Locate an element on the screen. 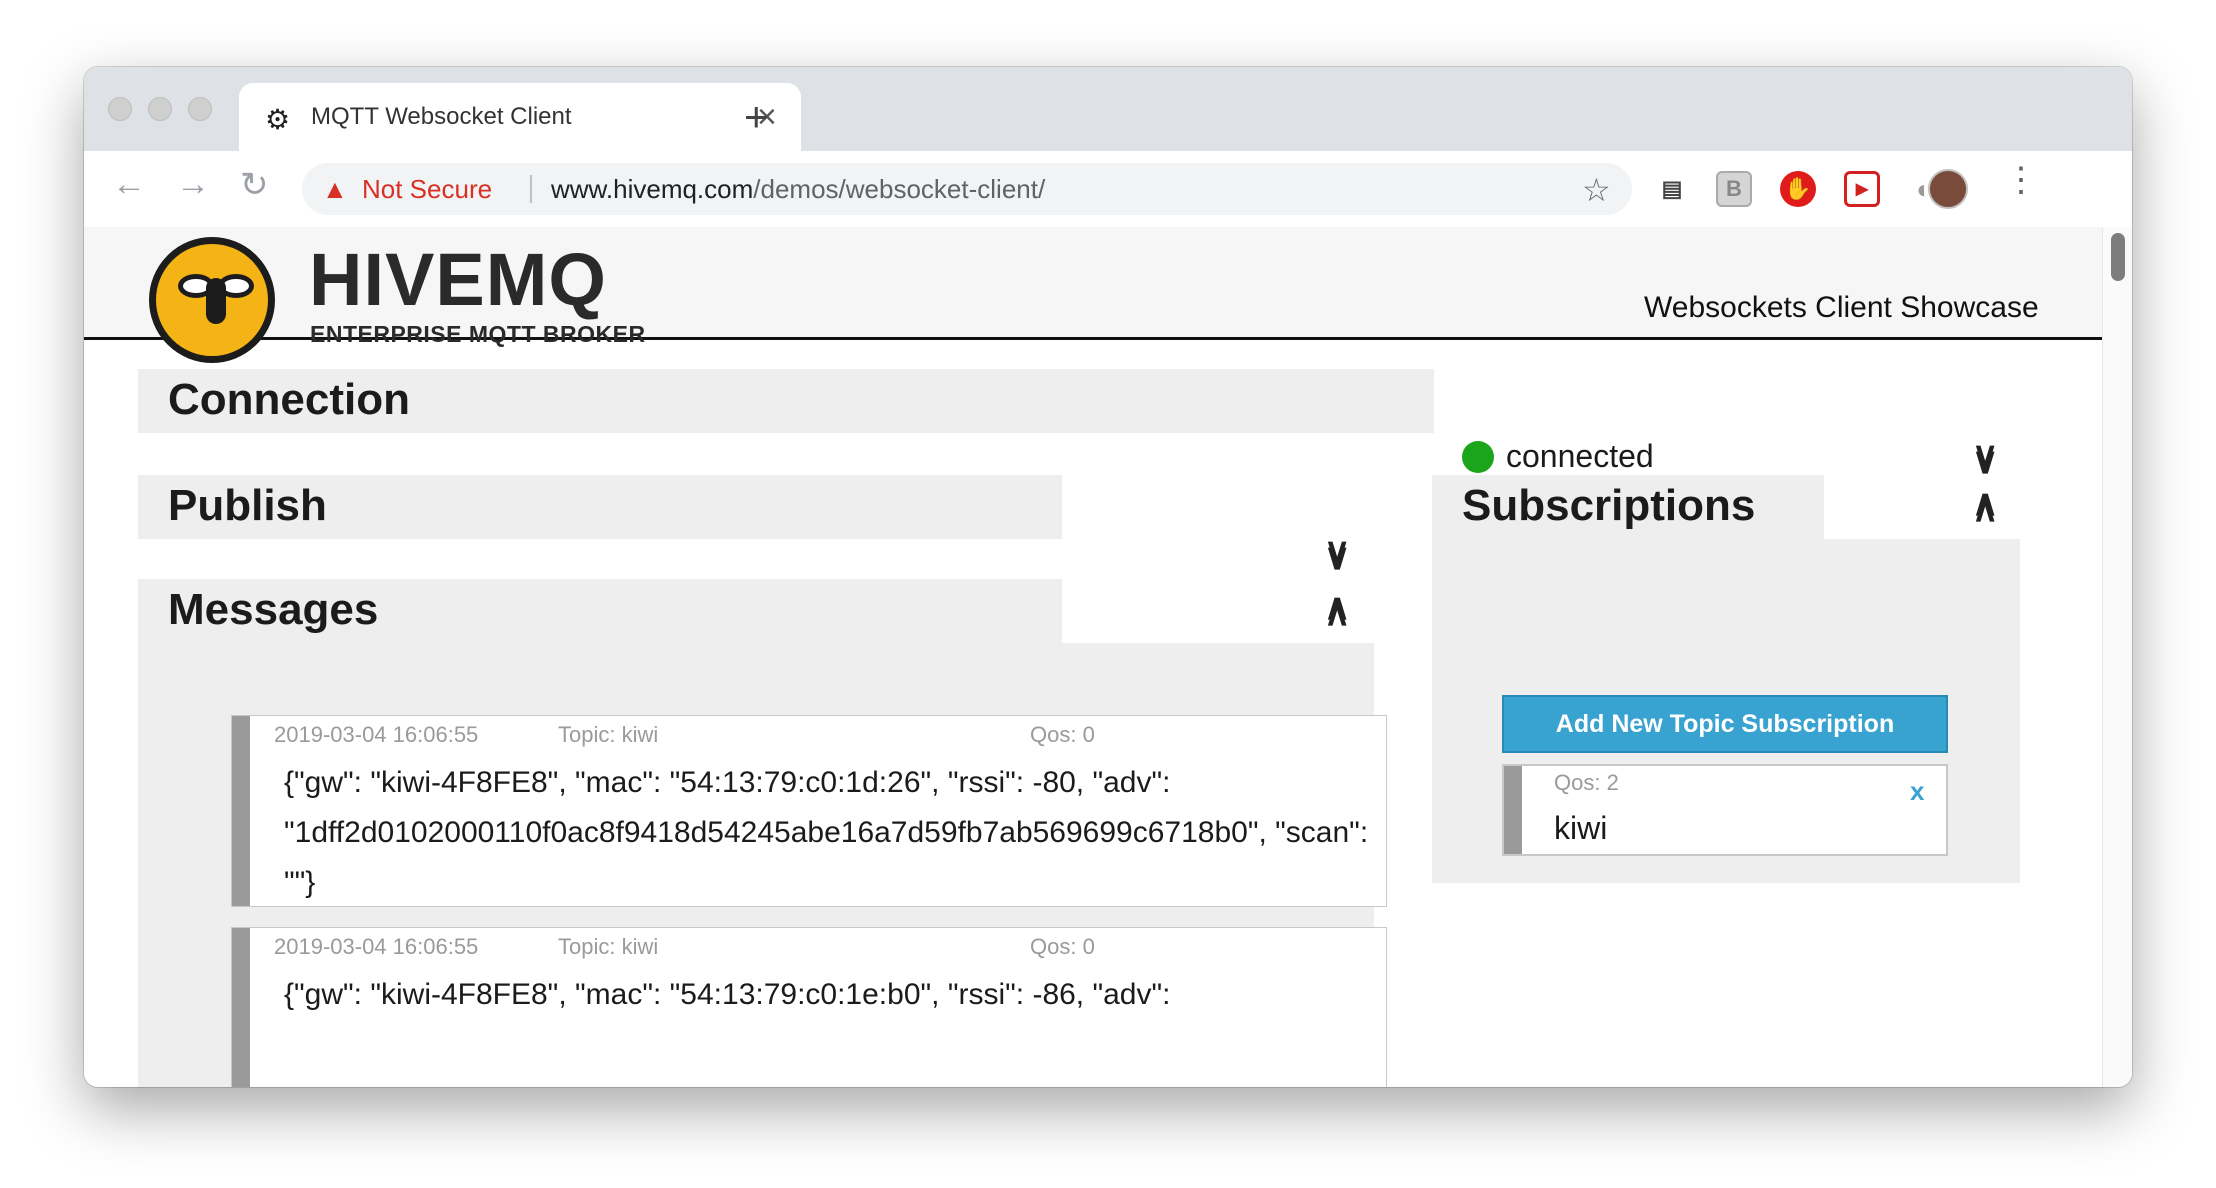 The height and width of the screenshot is (1188, 2216). new-tab-button: + is located at coordinates (756, 117).